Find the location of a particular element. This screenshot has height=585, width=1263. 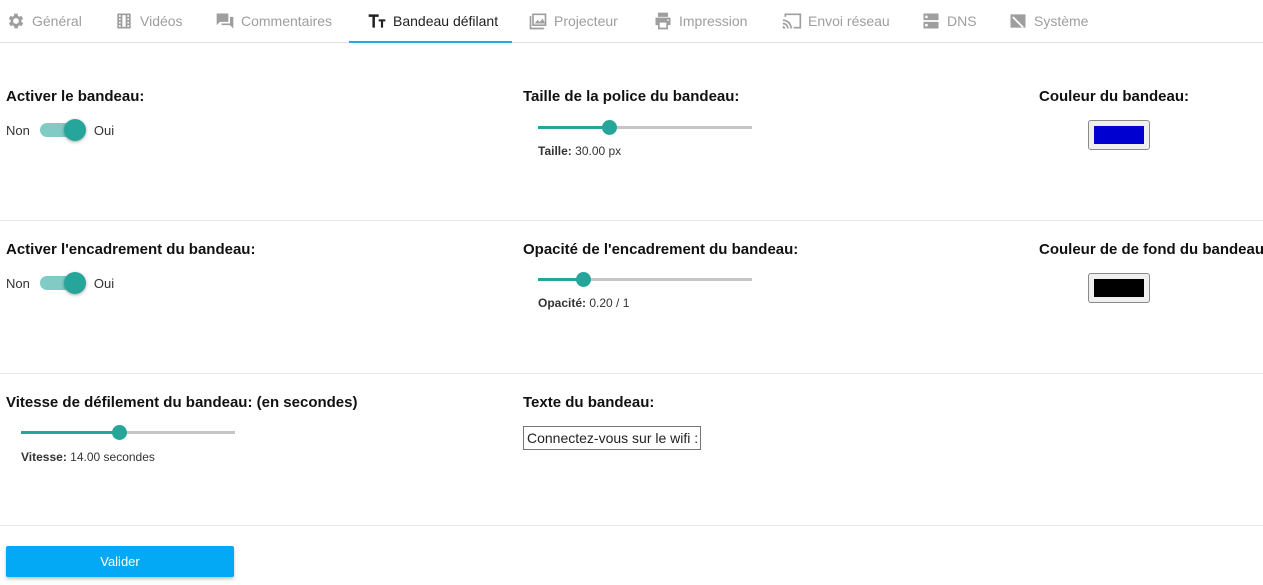

printer-icon is located at coordinates (663, 21).